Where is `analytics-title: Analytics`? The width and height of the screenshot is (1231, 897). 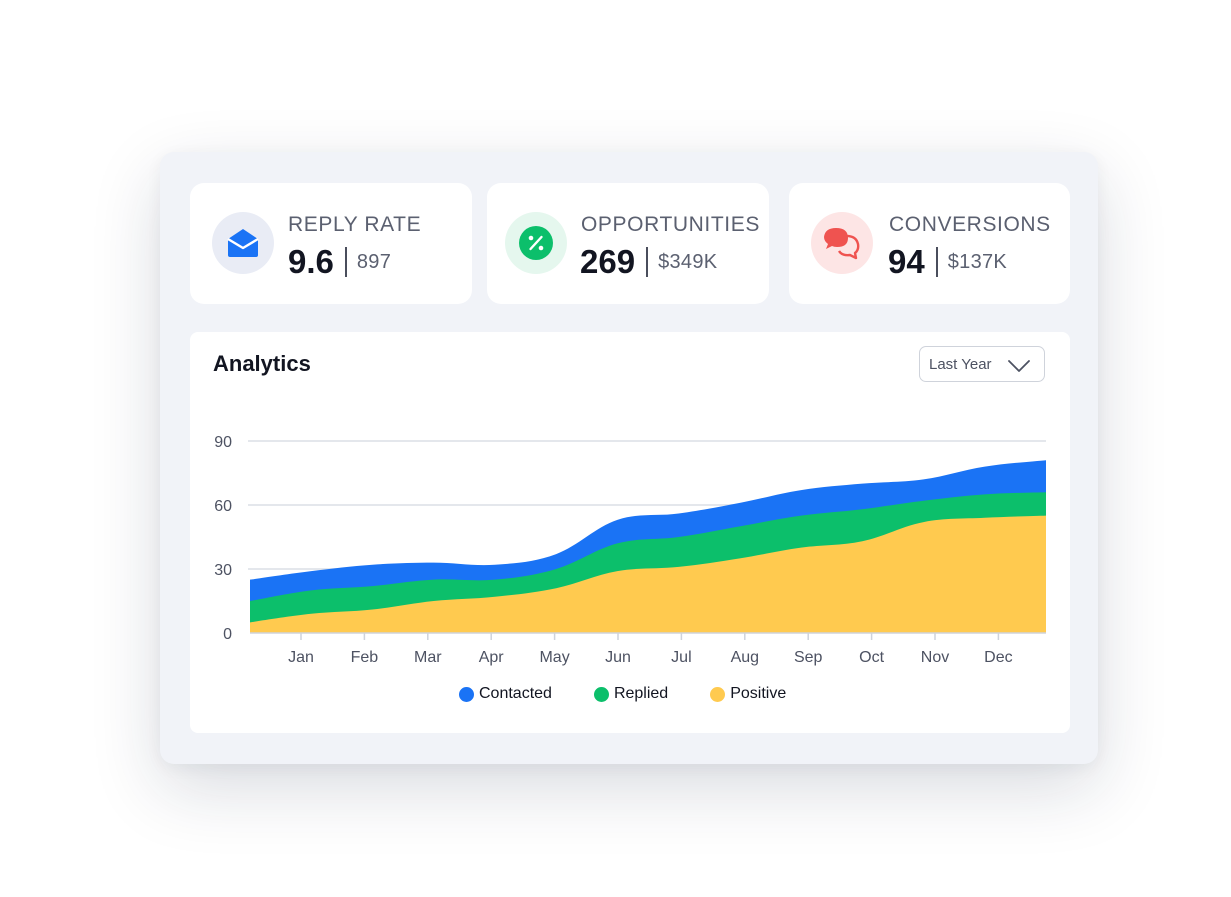 analytics-title: Analytics is located at coordinates (262, 363).